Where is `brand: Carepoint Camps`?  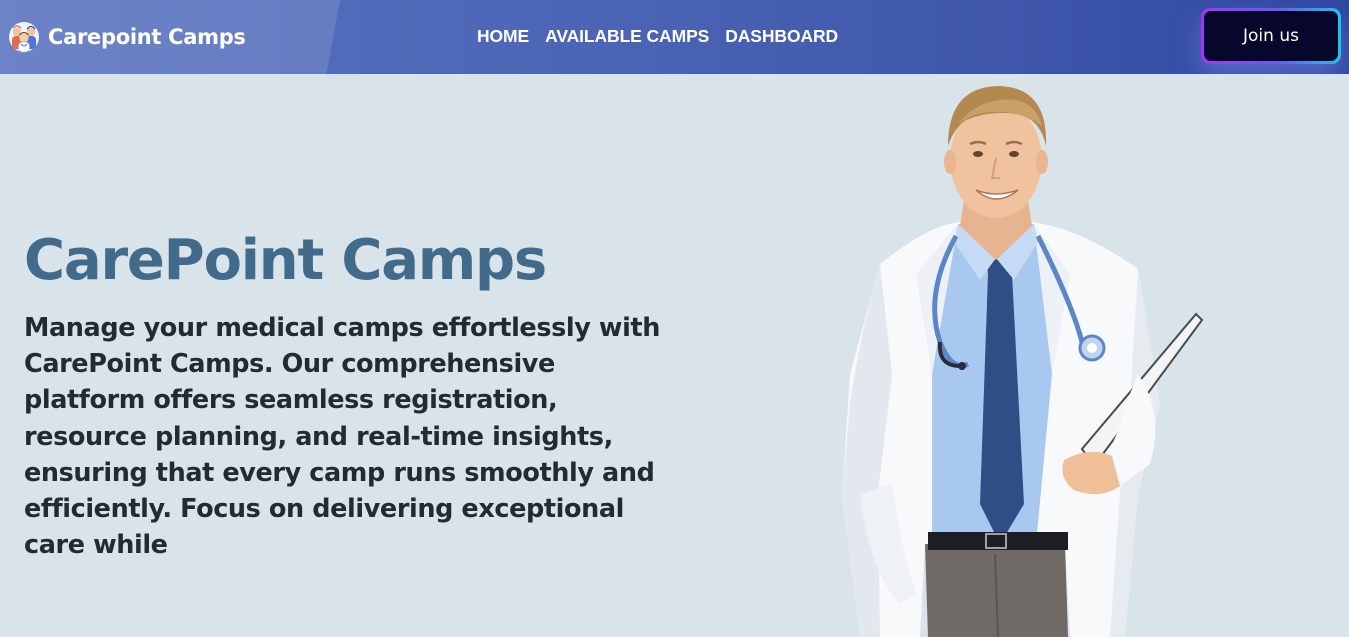
brand: Carepoint Camps is located at coordinates (127, 37).